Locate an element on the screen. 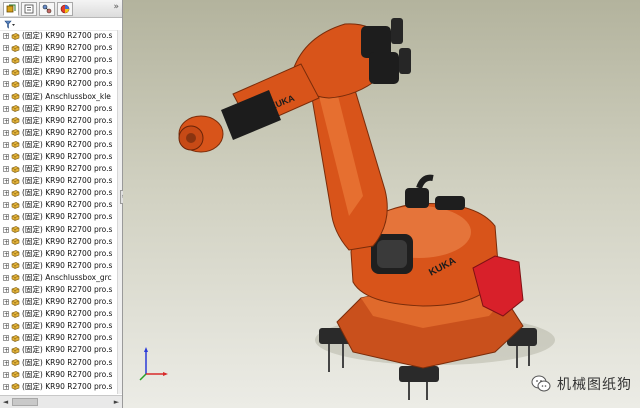 The width and height of the screenshot is (640, 408). property-manager-tab is located at coordinates (29, 8).